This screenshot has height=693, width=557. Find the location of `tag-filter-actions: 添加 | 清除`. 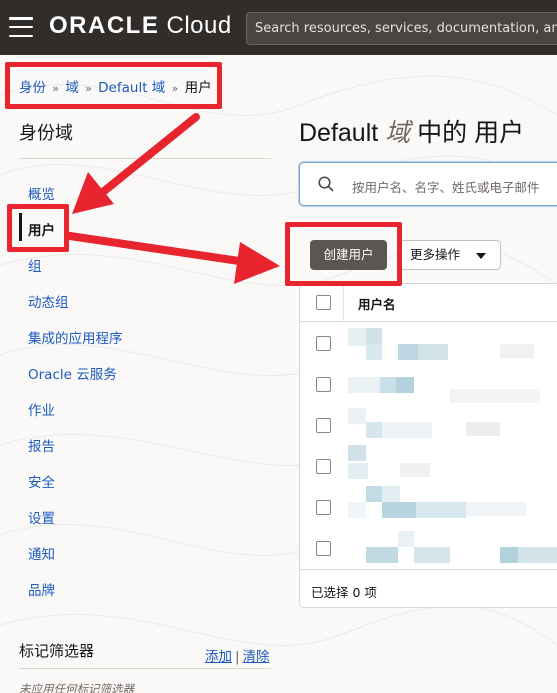

tag-filter-actions: 添加 | 清除 is located at coordinates (237, 655).